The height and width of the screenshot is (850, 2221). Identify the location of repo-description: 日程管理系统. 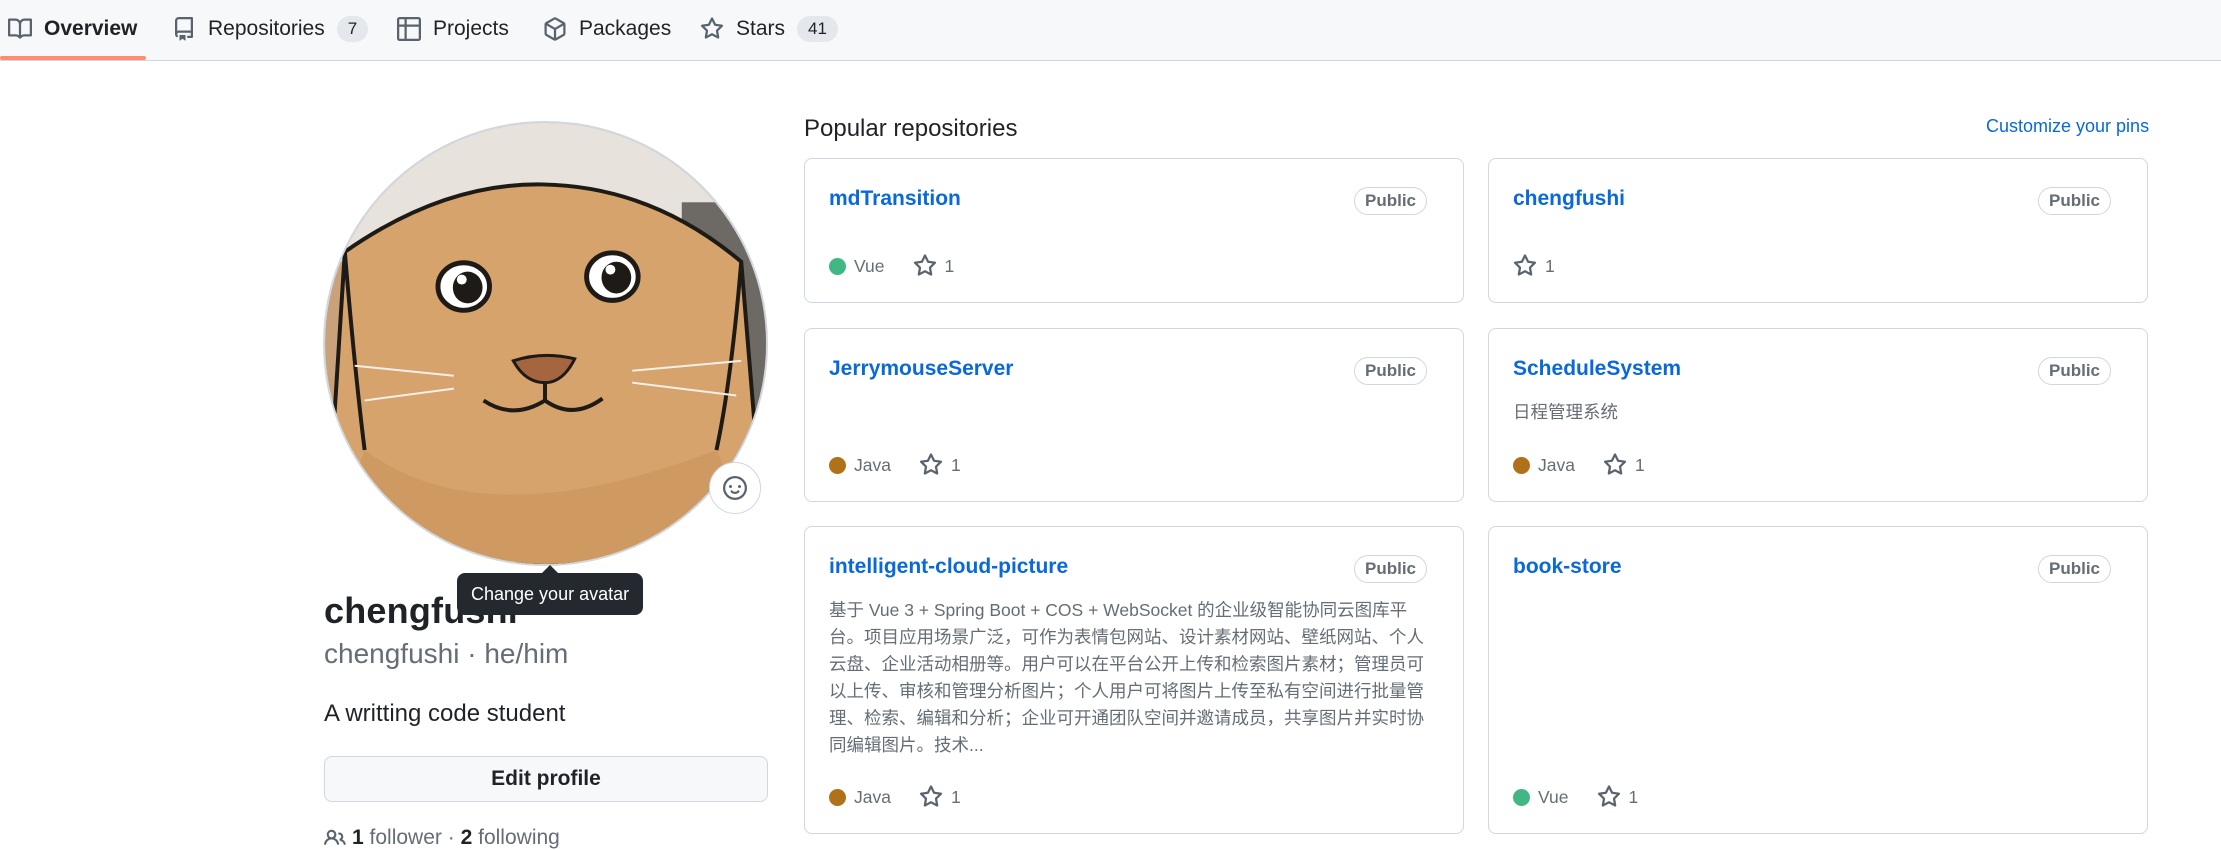
(1565, 412).